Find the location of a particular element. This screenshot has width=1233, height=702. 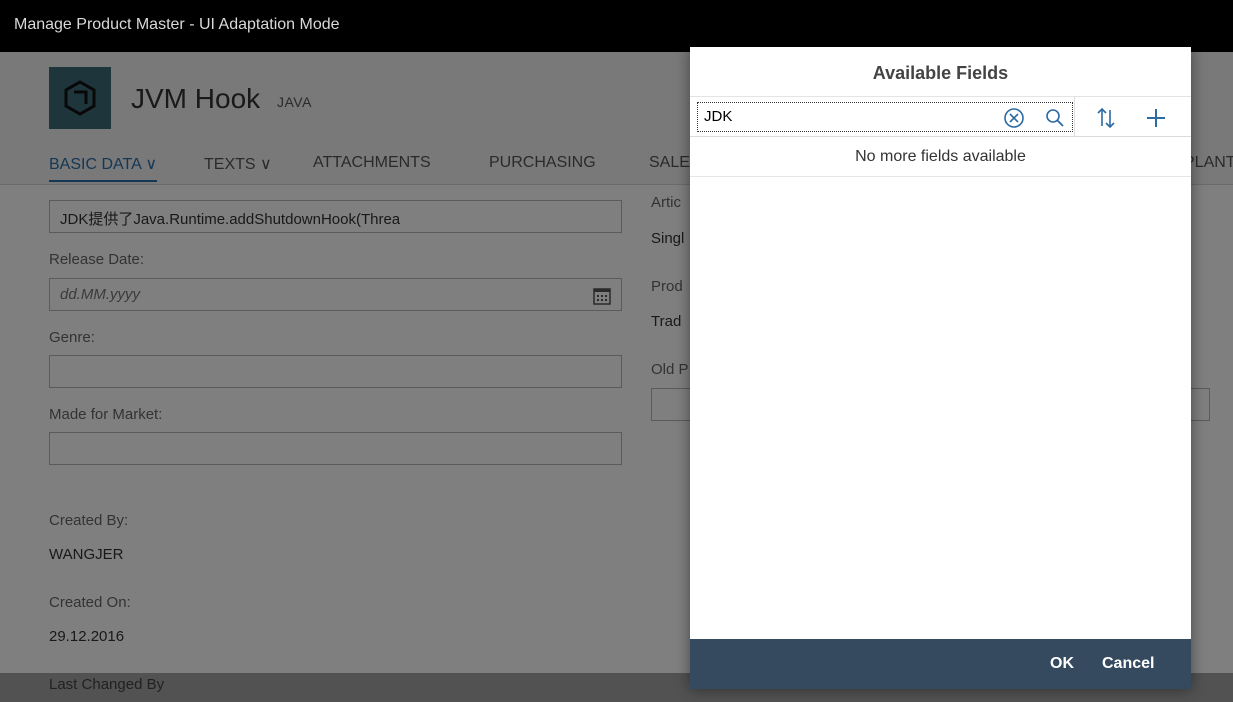

search-field is located at coordinates (885, 117).